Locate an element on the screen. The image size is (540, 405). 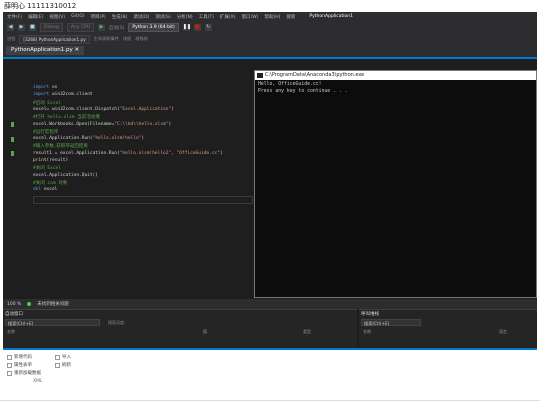
col-value: 值 is located at coordinates (205, 331).